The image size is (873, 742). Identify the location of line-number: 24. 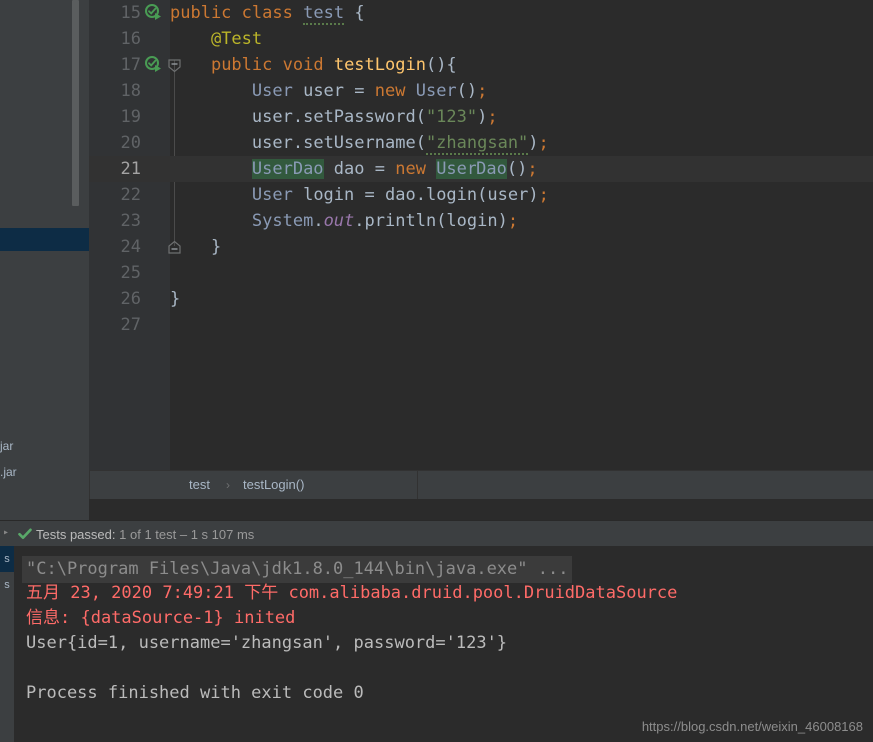
(130, 247).